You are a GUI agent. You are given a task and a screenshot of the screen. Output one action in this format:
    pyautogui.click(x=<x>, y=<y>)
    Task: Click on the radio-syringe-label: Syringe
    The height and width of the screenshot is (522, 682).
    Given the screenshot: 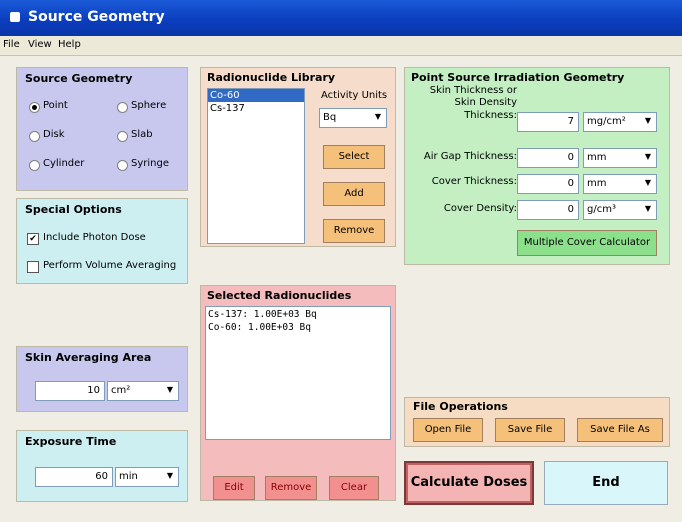 What is the action you would take?
    pyautogui.click(x=150, y=163)
    